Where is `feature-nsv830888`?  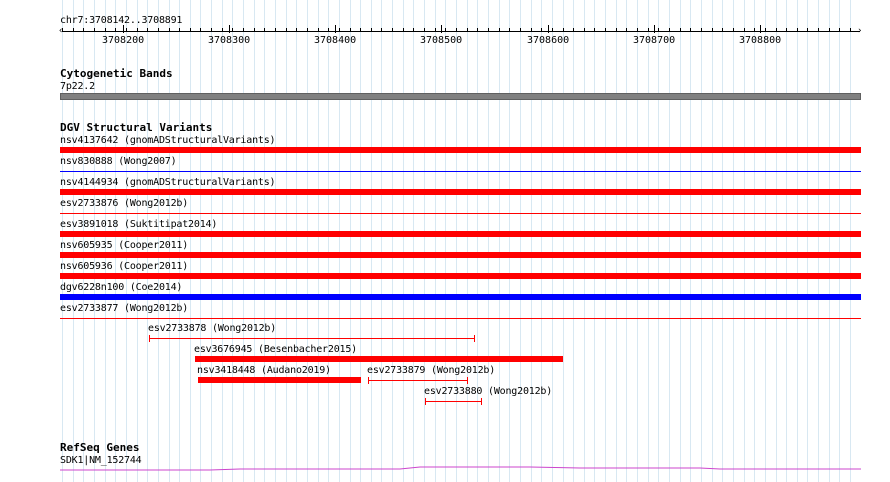 feature-nsv830888 is located at coordinates (460, 171).